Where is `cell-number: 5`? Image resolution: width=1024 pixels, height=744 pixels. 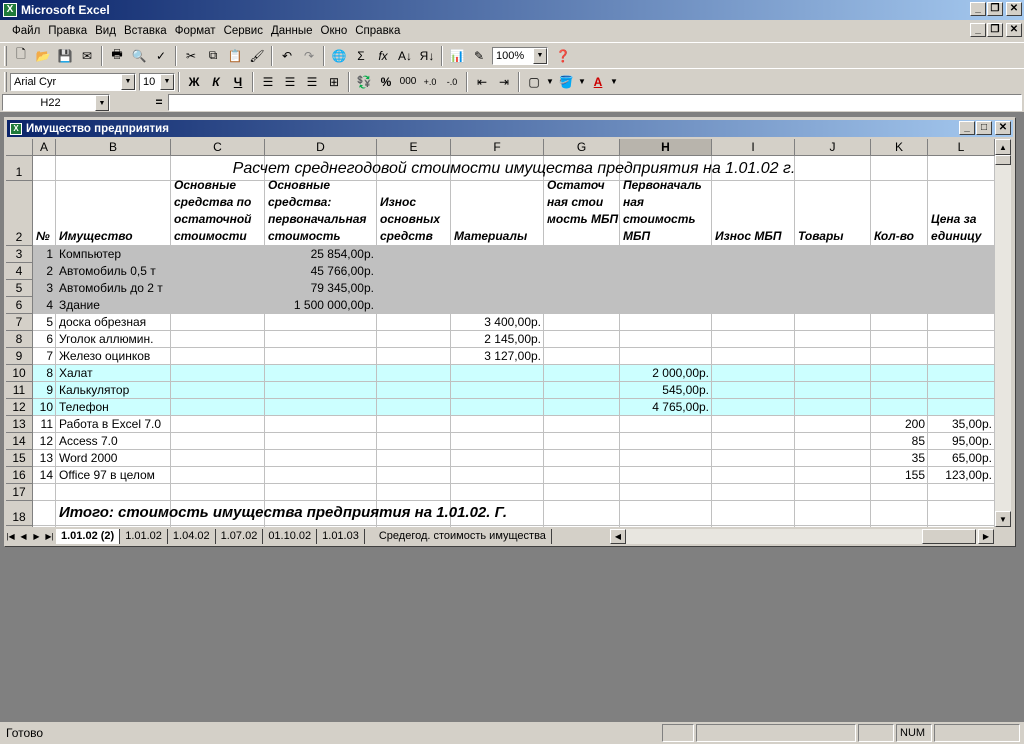 cell-number: 5 is located at coordinates (43, 322).